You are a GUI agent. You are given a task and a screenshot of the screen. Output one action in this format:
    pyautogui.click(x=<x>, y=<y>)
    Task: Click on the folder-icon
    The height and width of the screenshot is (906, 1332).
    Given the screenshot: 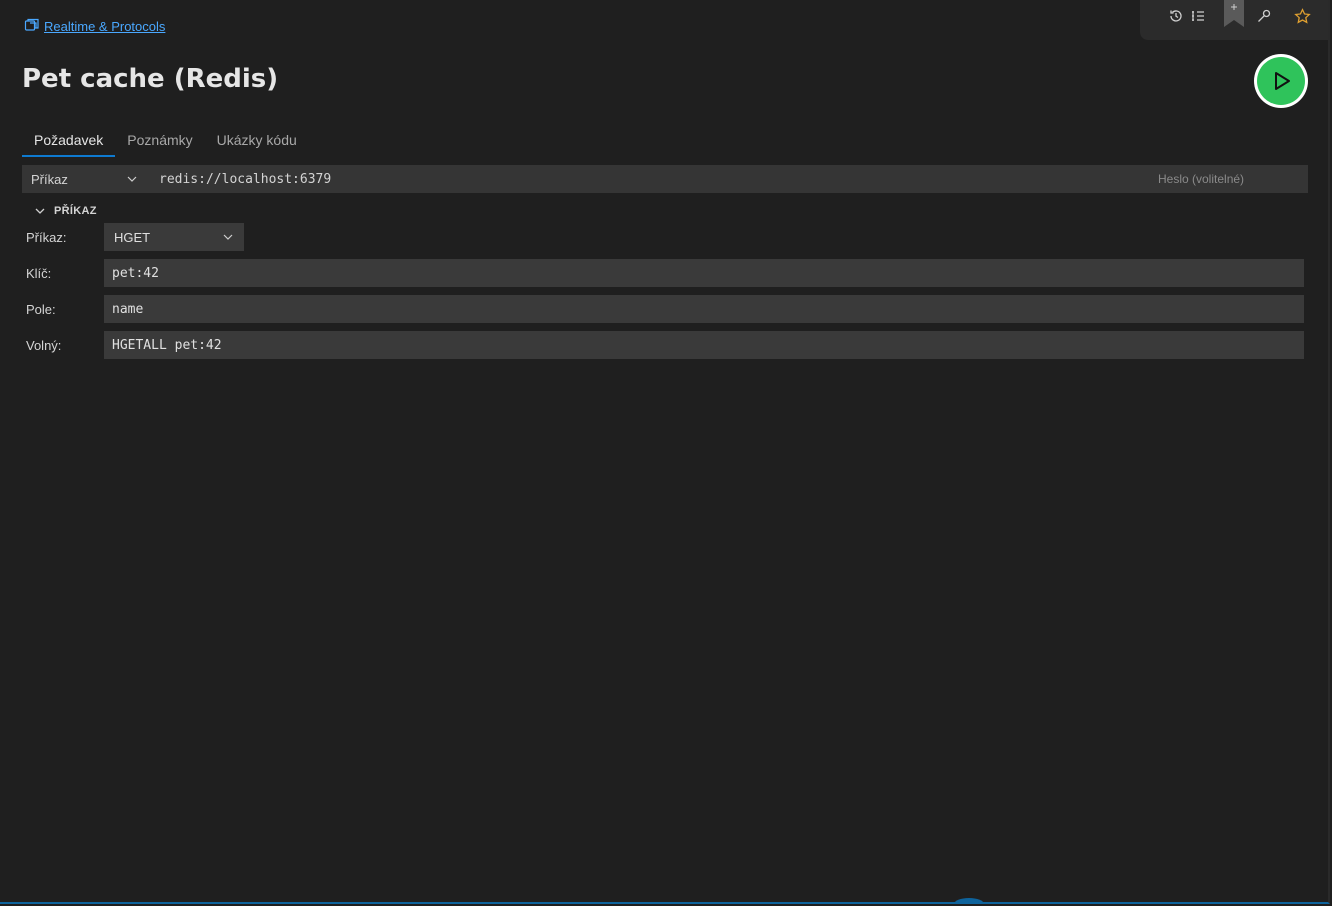 What is the action you would take?
    pyautogui.click(x=32, y=26)
    